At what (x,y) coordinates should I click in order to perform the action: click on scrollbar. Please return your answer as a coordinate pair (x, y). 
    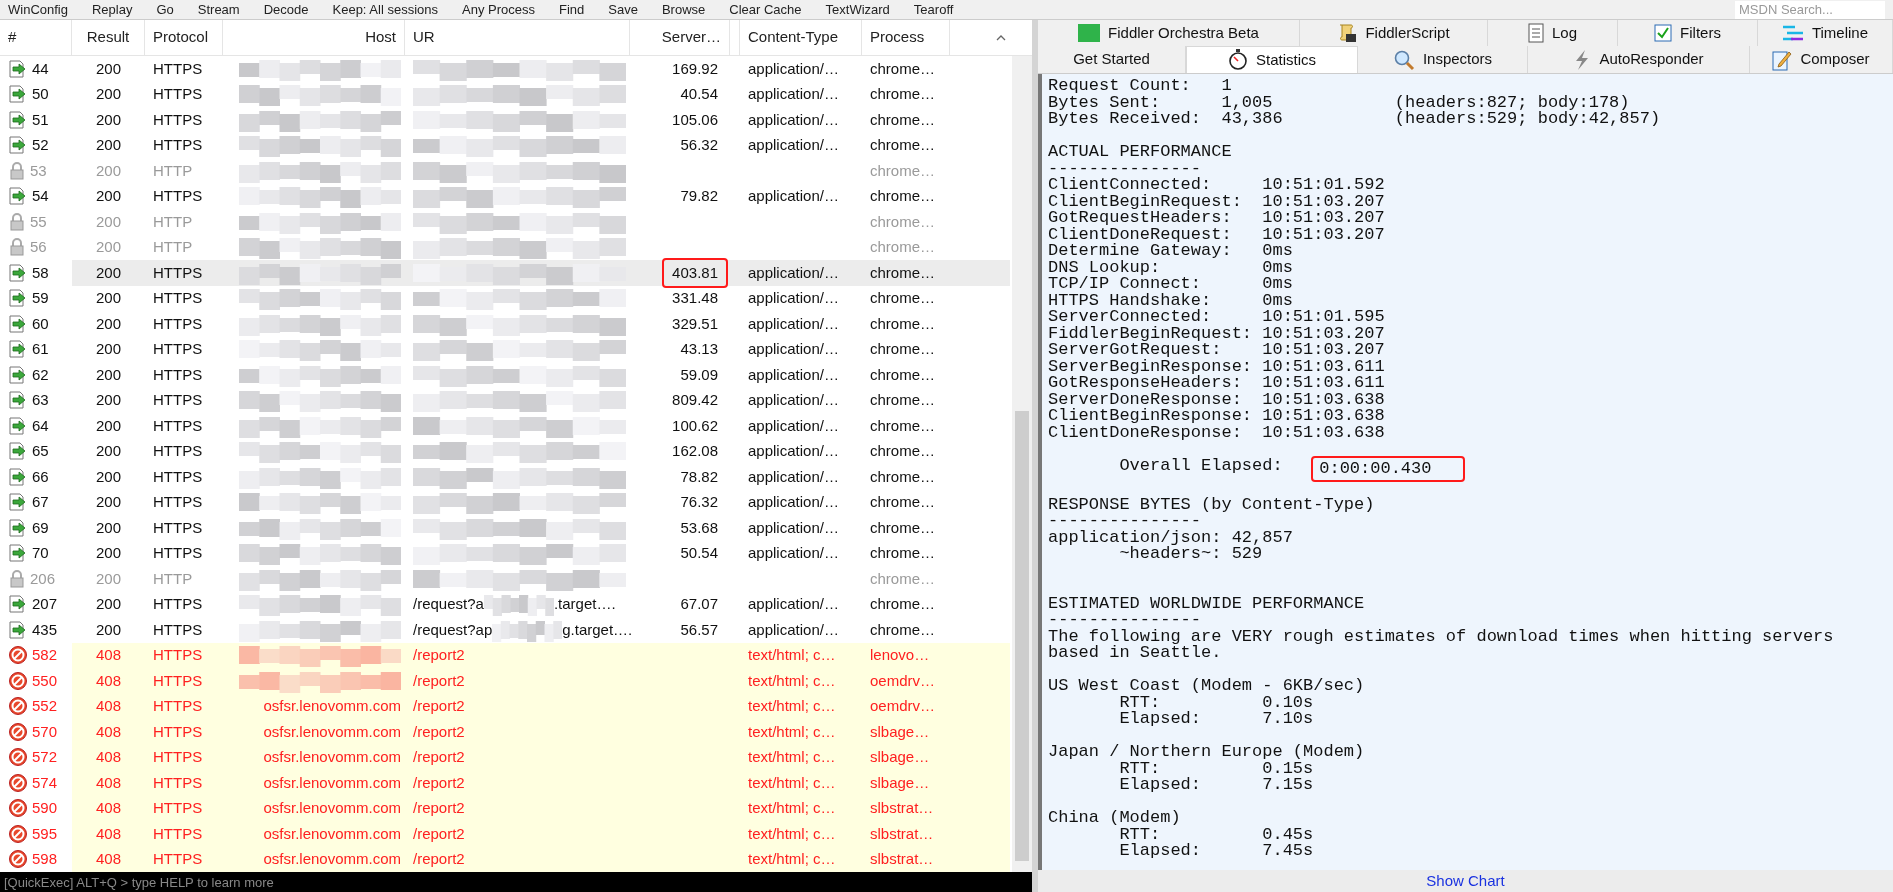
    Looking at the image, I should click on (1022, 464).